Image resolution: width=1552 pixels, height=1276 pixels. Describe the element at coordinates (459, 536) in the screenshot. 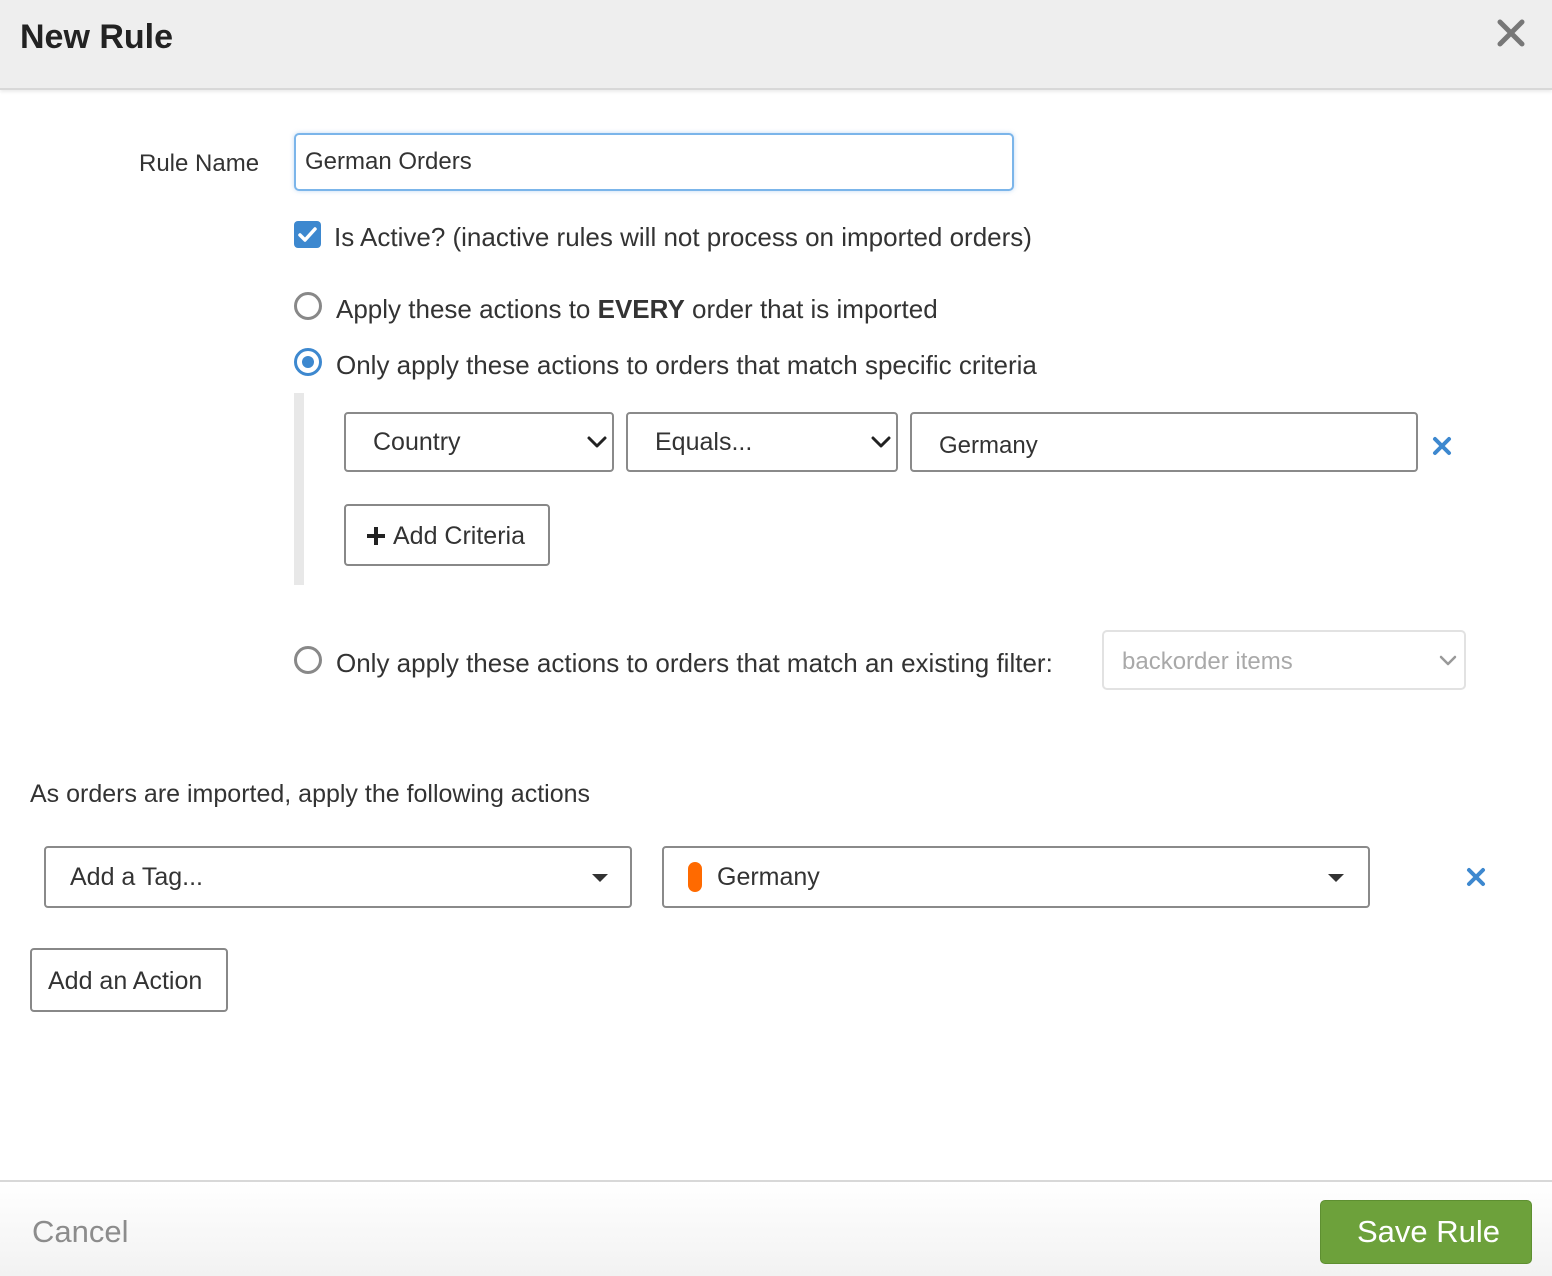

I see `add-criteria-label: Add Criteria` at that location.